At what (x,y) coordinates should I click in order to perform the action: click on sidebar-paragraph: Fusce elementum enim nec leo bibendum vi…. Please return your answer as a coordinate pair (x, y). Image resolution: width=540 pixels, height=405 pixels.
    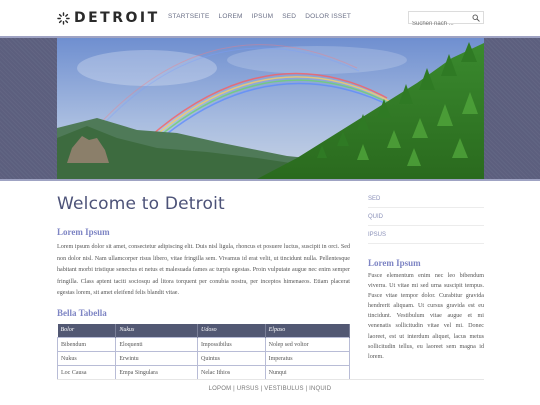
    Looking at the image, I should click on (426, 316).